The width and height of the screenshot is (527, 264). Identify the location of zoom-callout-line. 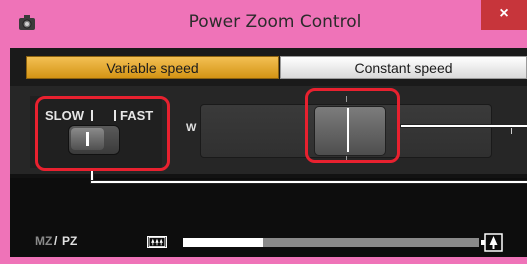
(463, 126).